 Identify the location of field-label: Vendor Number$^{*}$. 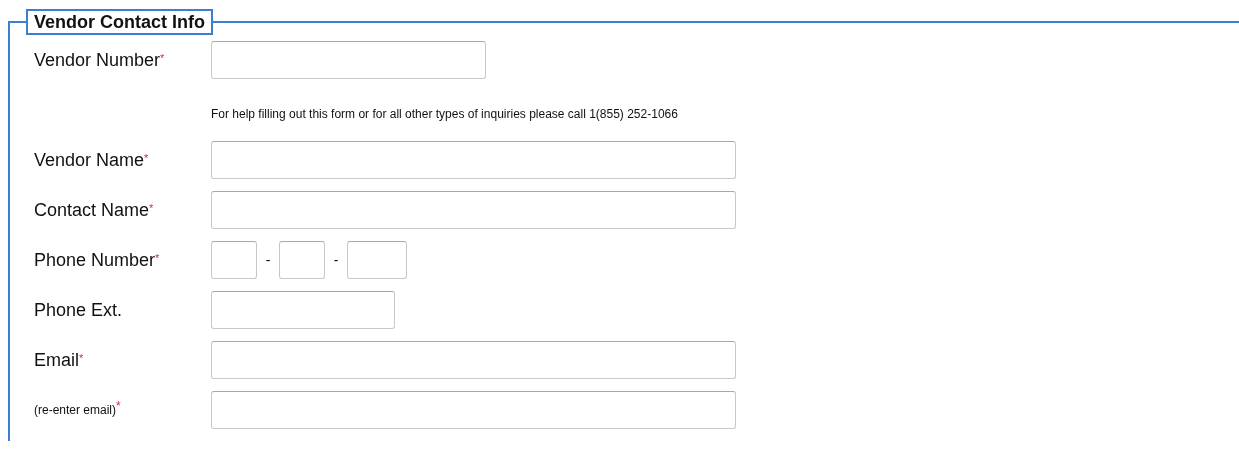
(100, 60).